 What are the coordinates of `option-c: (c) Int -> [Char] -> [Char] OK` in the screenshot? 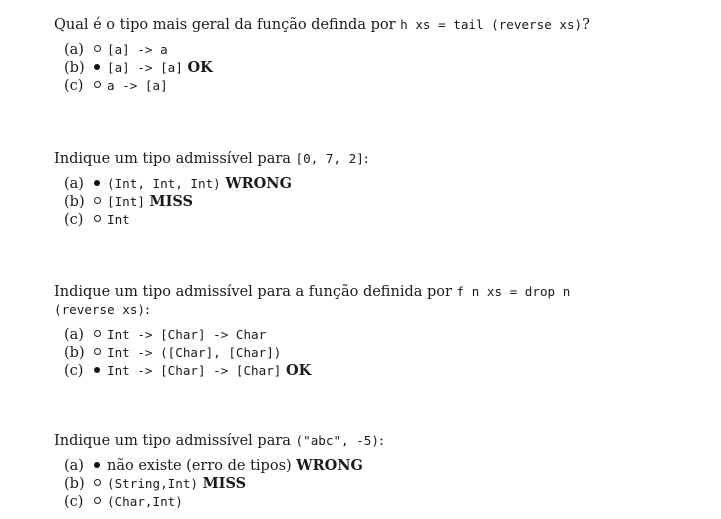 It's located at (339, 371).